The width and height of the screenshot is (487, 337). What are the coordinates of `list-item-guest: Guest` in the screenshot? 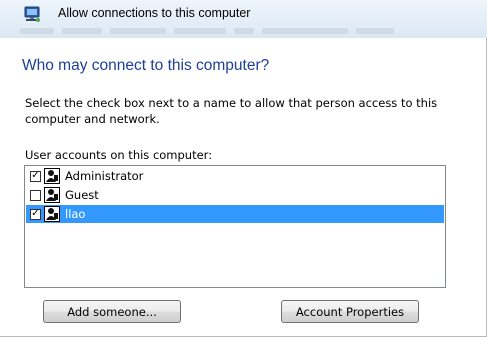 It's located at (235, 195).